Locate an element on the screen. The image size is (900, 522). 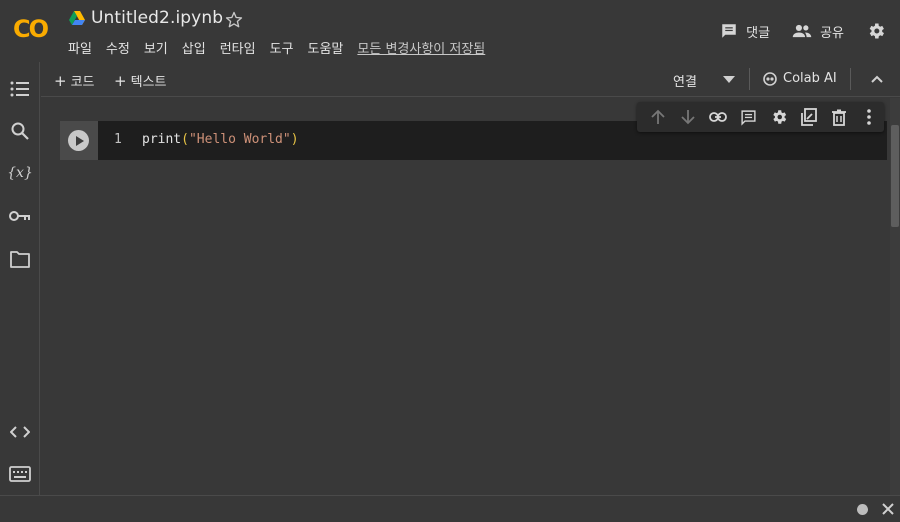
add-code-button: + 코드 is located at coordinates (74, 80).